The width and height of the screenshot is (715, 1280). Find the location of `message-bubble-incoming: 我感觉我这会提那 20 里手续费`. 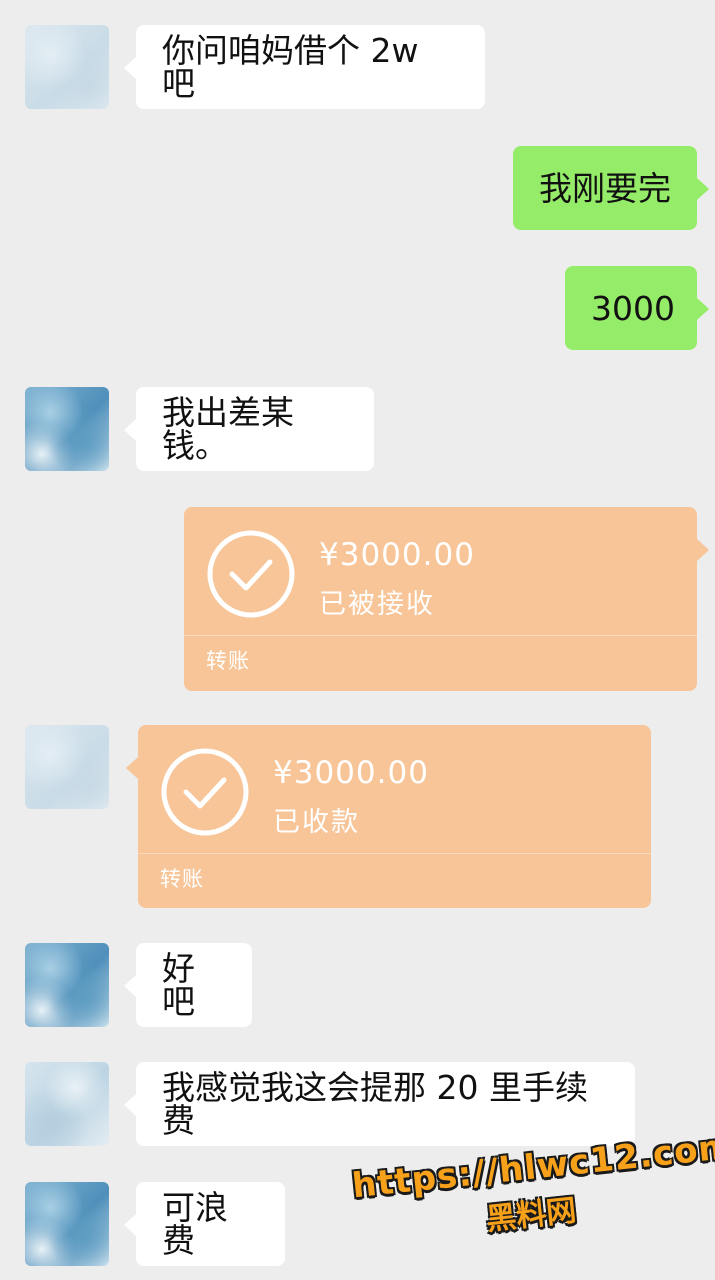

message-bubble-incoming: 我感觉我这会提那 20 里手续费 is located at coordinates (379, 1104).